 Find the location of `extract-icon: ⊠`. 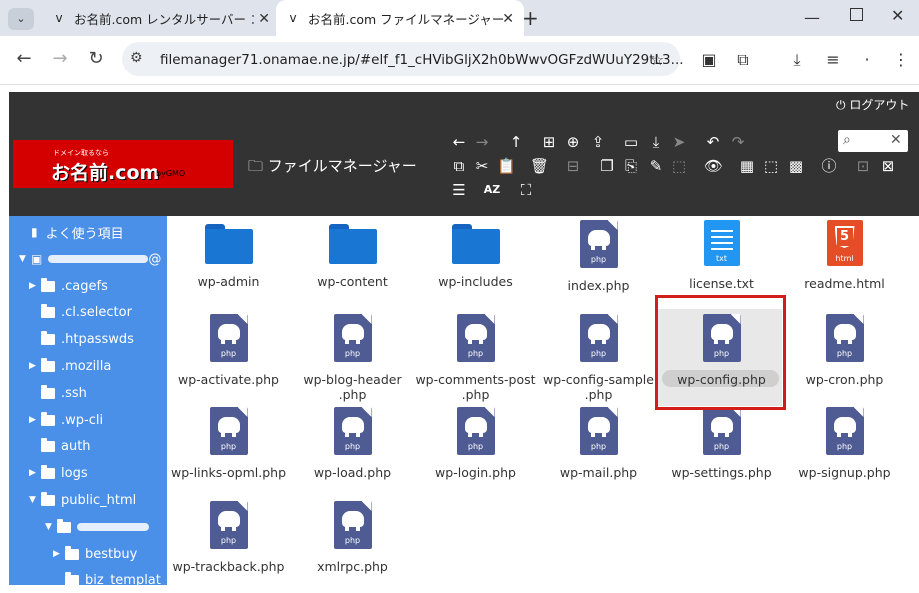

extract-icon: ⊠ is located at coordinates (888, 166).